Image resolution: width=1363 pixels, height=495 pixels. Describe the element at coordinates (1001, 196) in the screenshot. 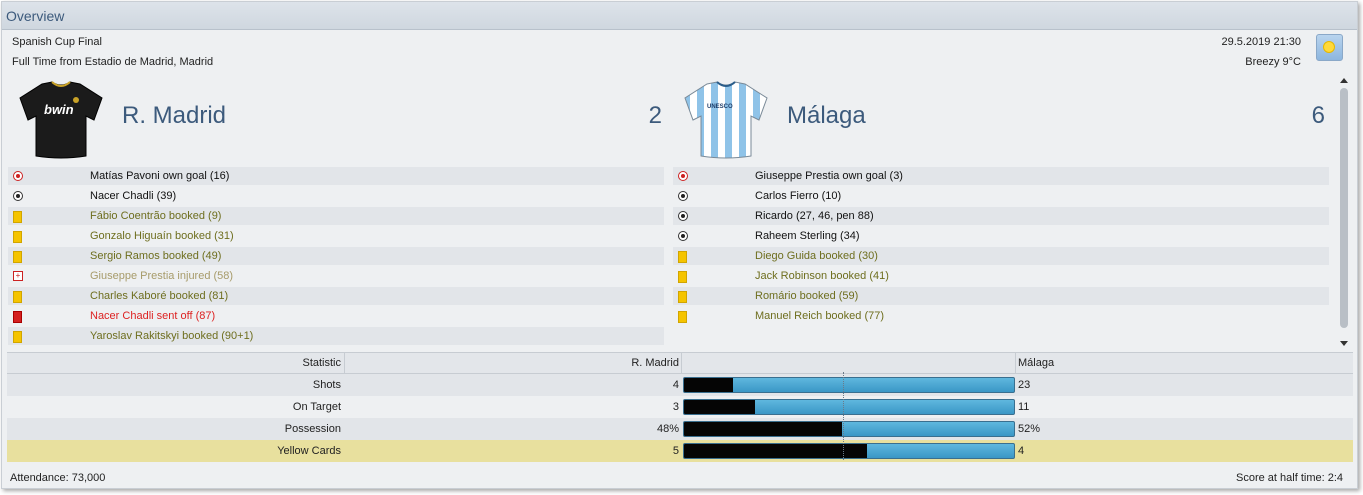

I see `away-event-row: Carlos Fierro (10)` at that location.